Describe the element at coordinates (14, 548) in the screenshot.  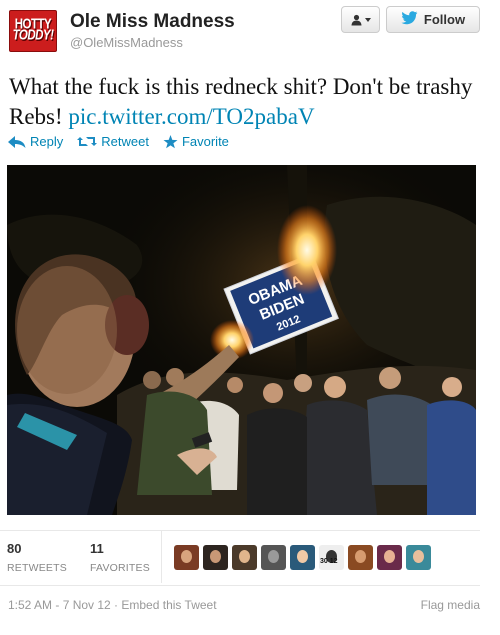
I see `retweets-count: 80` at that location.